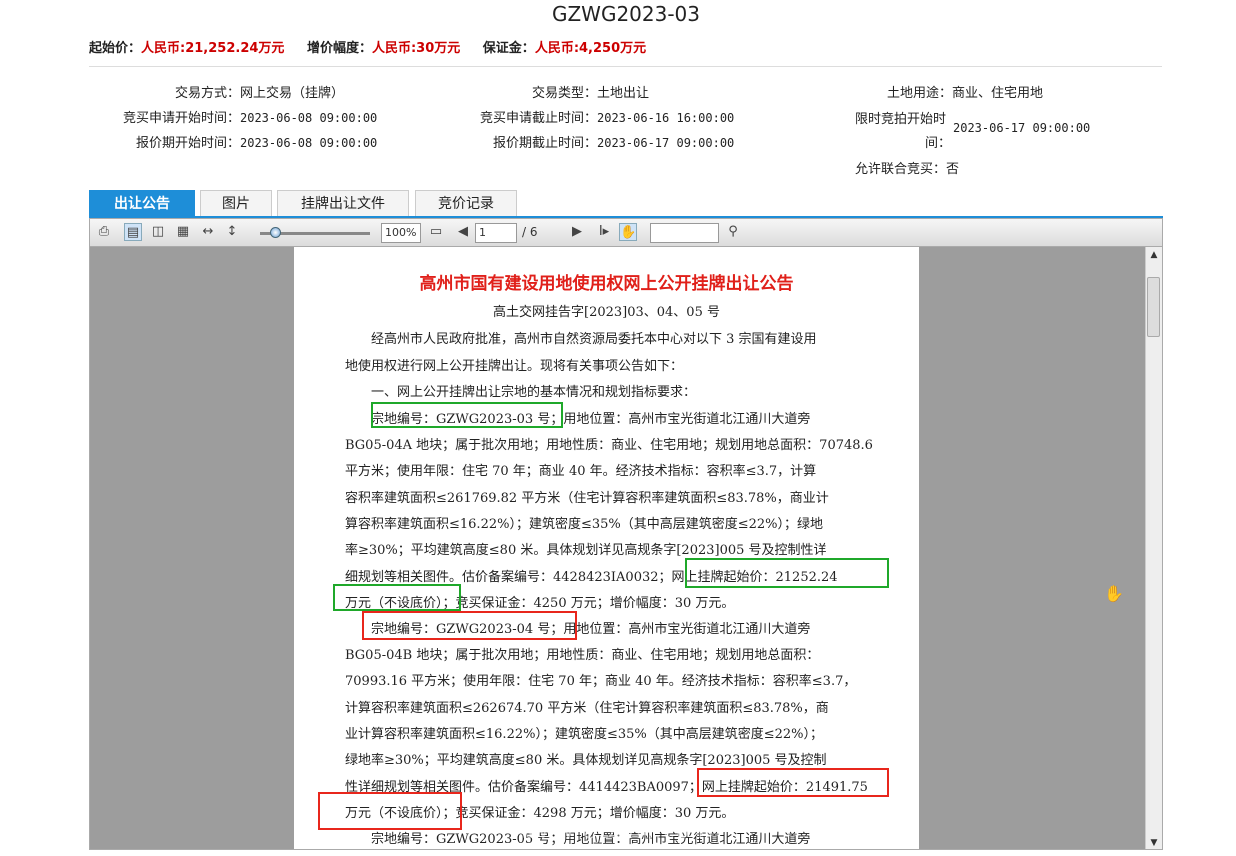 This screenshot has height=856, width=1236. I want to click on watermark: www.GDMM.com, so click(616, 831).